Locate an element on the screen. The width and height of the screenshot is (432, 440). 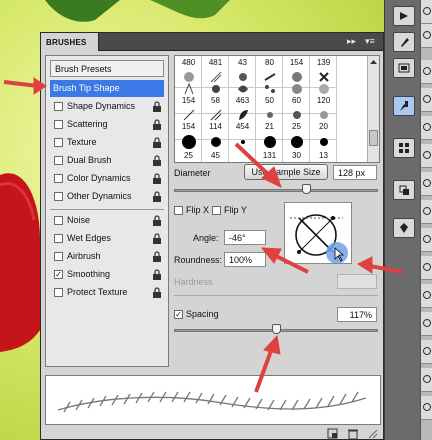
list-item-airbrush: Airbrush is located at coordinates (107, 256).